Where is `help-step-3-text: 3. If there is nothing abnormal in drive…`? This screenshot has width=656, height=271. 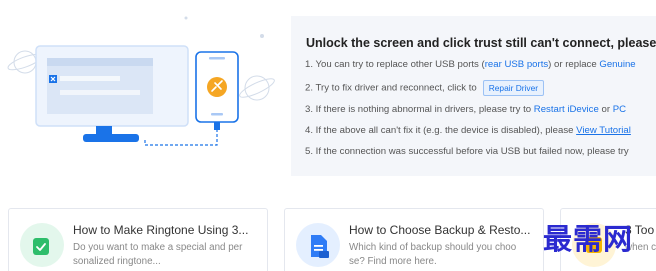 help-step-3-text: 3. If there is nothing abnormal in drive… is located at coordinates (419, 109).